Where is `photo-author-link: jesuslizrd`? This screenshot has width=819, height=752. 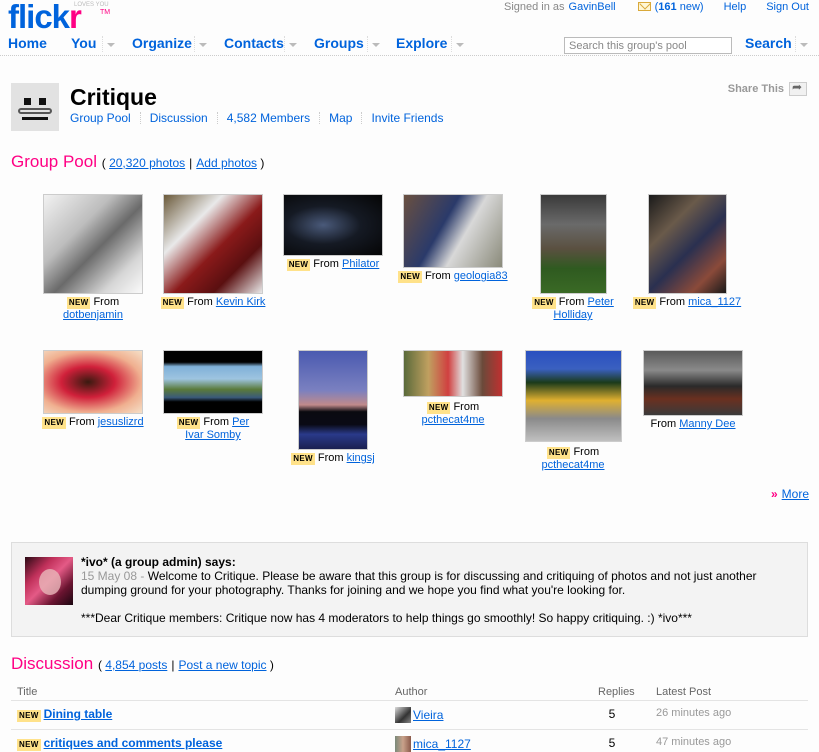 photo-author-link: jesuslizrd is located at coordinates (121, 422).